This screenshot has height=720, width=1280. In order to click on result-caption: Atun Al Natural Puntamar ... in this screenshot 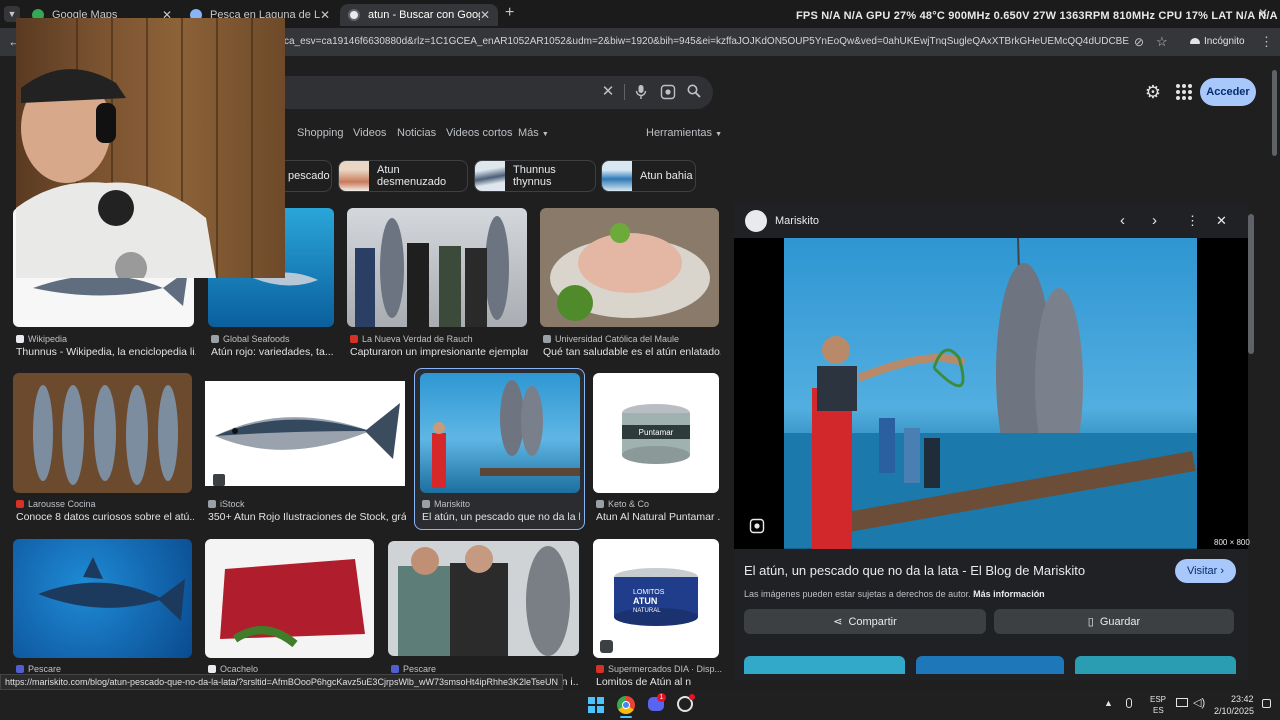, I will do `click(658, 517)`.